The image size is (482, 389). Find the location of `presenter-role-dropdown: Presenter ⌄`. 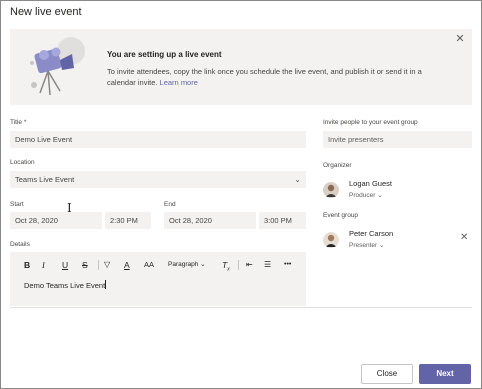

presenter-role-dropdown: Presenter ⌄ is located at coordinates (366, 245).